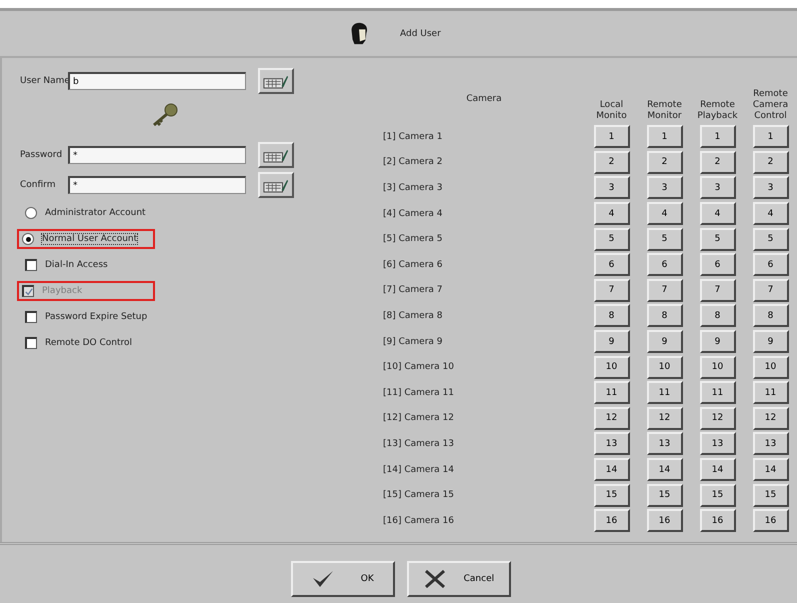 This screenshot has height=603, width=797. I want to click on camera-label: [16] Camera 16, so click(419, 521).